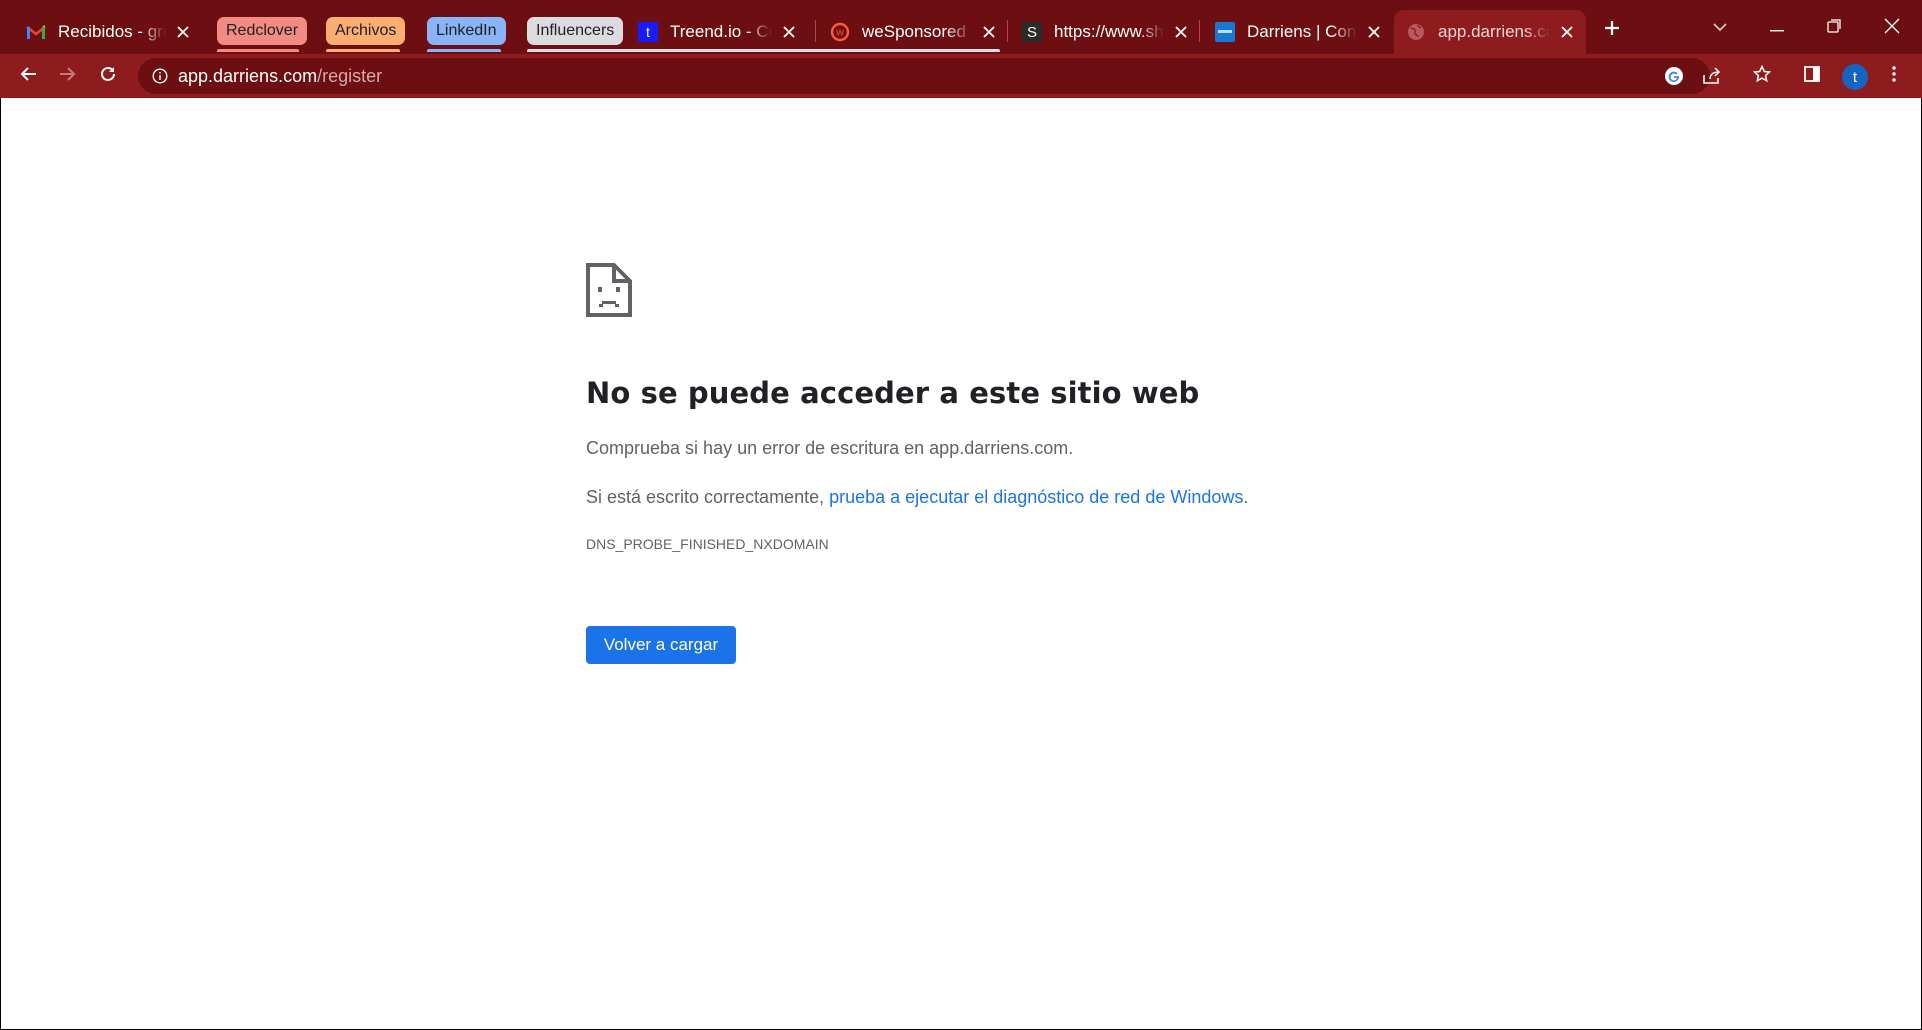 The image size is (1922, 1030). I want to click on arrow-left-icon, so click(28, 76).